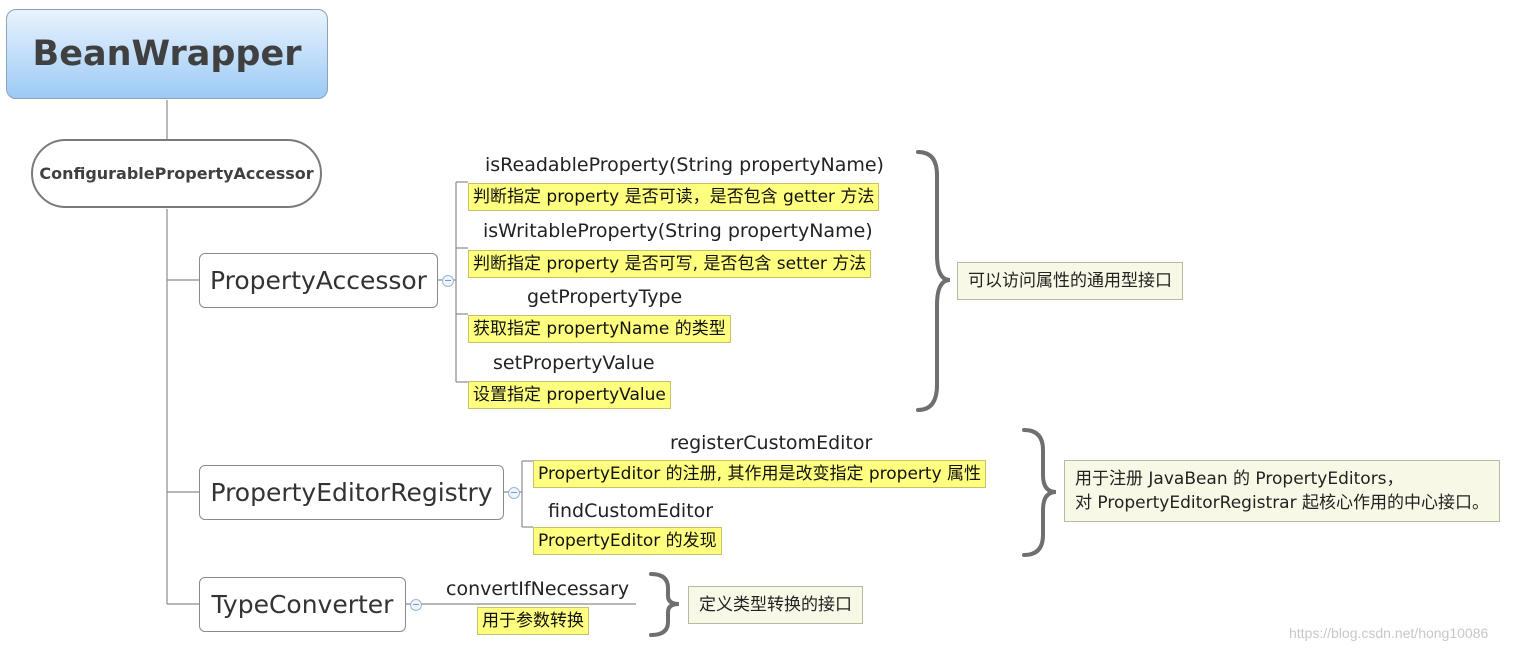  Describe the element at coordinates (1239, 479) in the screenshot. I see `summary-line: 用于注册 JavaBean 的 PropertyEditors，` at that location.